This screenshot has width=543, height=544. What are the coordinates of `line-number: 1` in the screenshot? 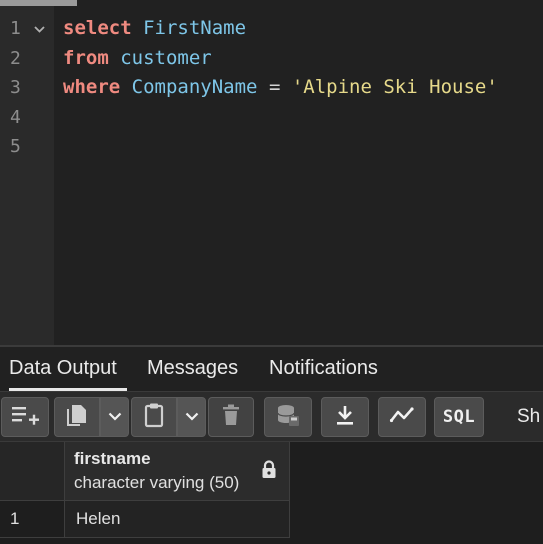 It's located at (15, 28).